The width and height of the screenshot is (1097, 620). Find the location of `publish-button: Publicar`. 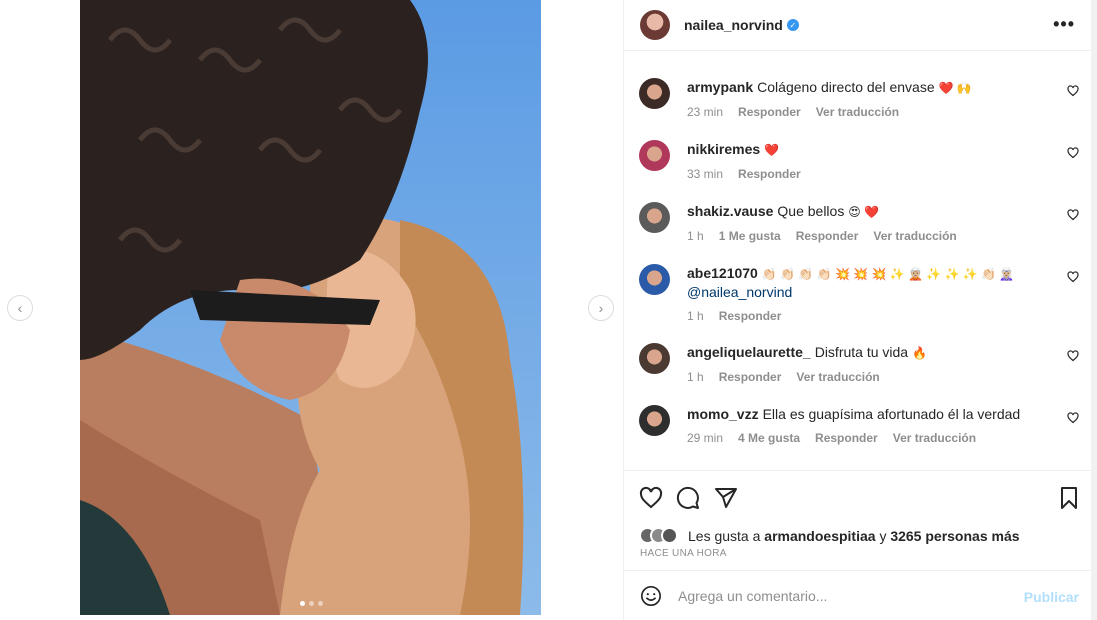

publish-button: Publicar is located at coordinates (1051, 597).